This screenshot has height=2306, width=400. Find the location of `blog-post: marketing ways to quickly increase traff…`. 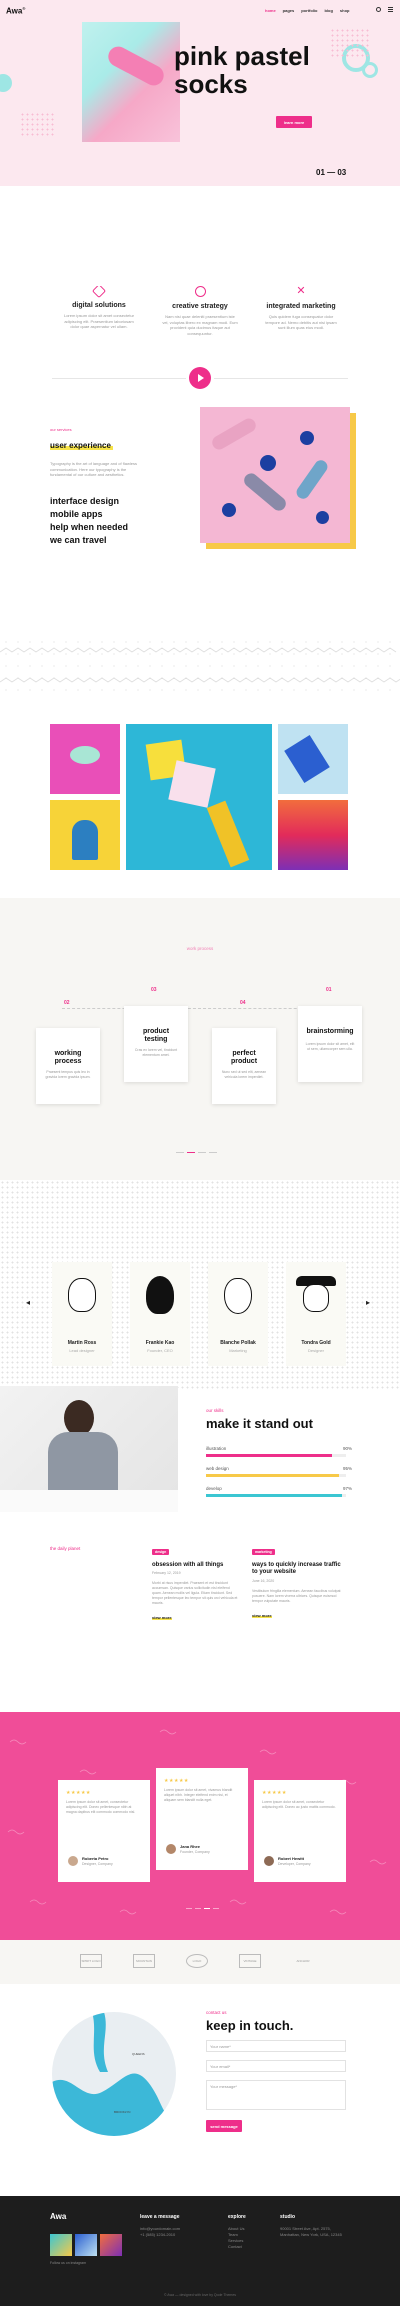

blog-post: marketing ways to quickly increase traff… is located at coordinates (300, 1581).